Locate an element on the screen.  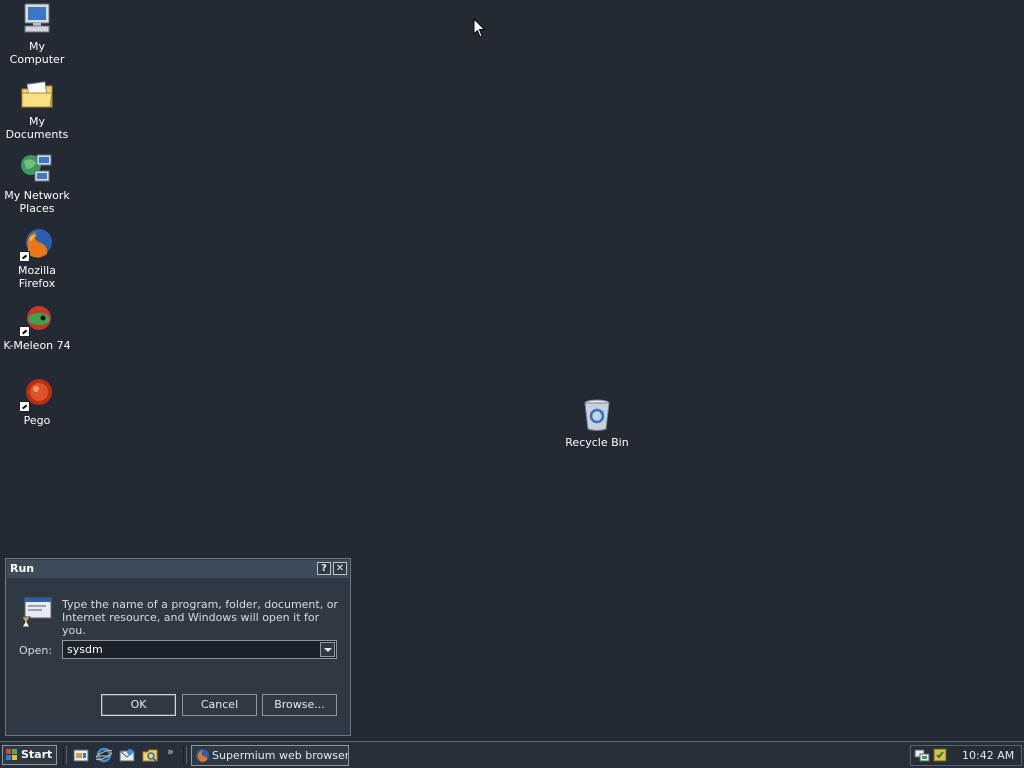
desktop-icon-pego: Pego is located at coordinates (37, 401).